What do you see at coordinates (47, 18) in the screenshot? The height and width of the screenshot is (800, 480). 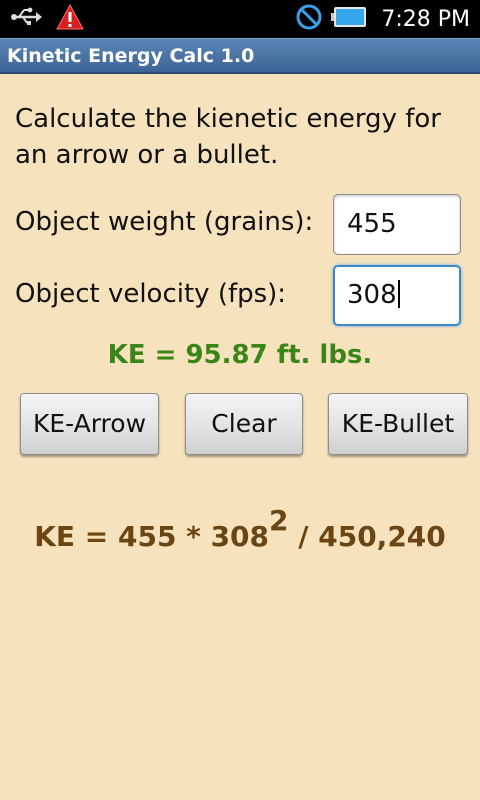 I see `status-left-icons` at bounding box center [47, 18].